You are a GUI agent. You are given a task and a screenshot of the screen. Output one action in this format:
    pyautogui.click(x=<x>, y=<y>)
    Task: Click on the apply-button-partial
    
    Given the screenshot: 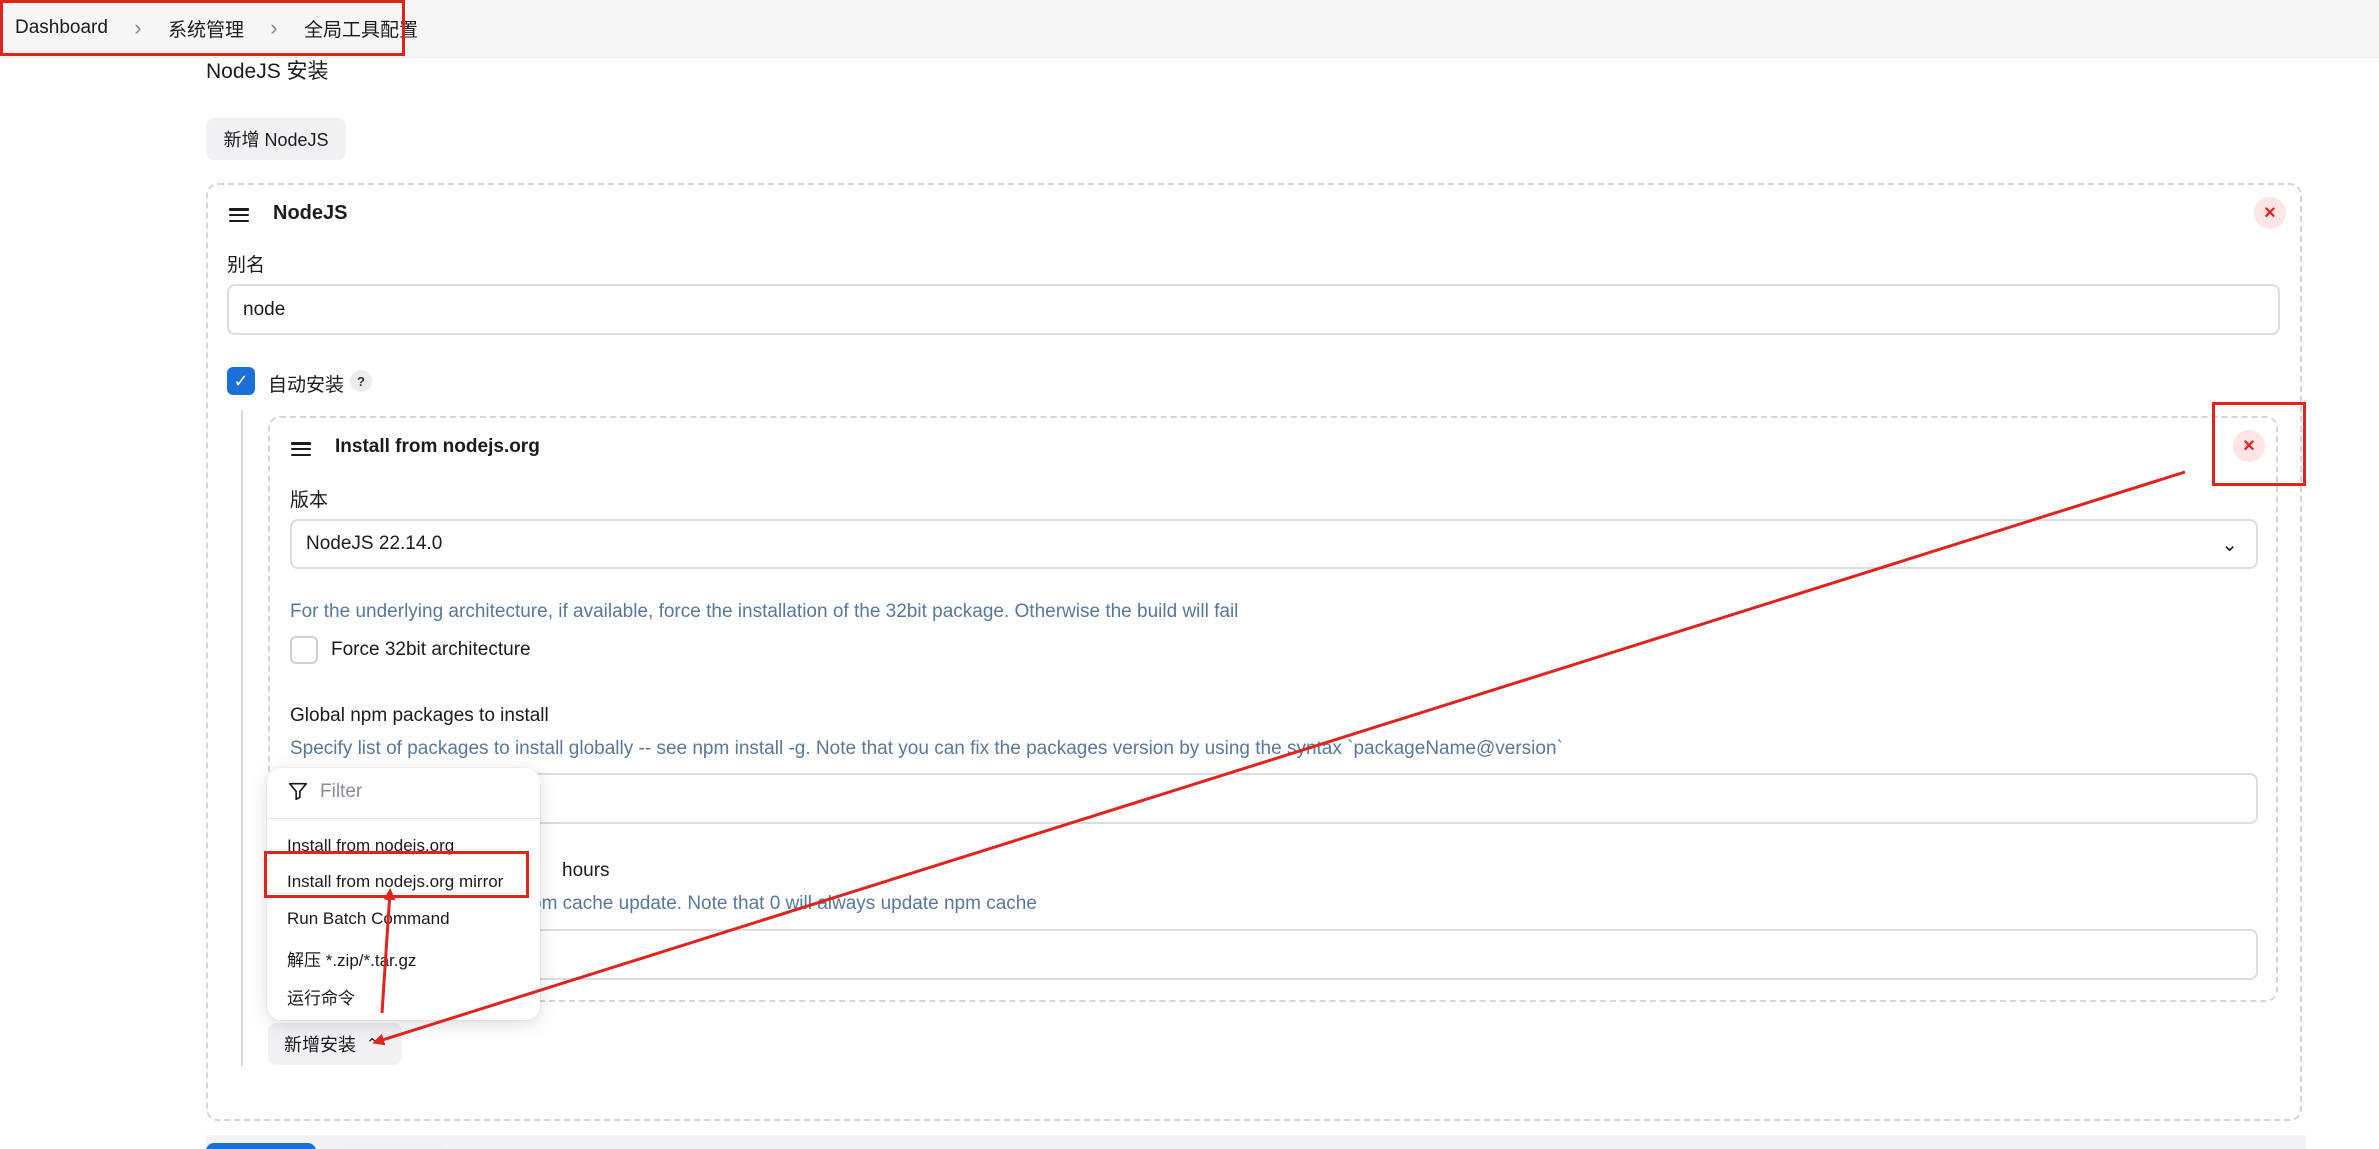 What is the action you would take?
    pyautogui.click(x=391, y=1146)
    